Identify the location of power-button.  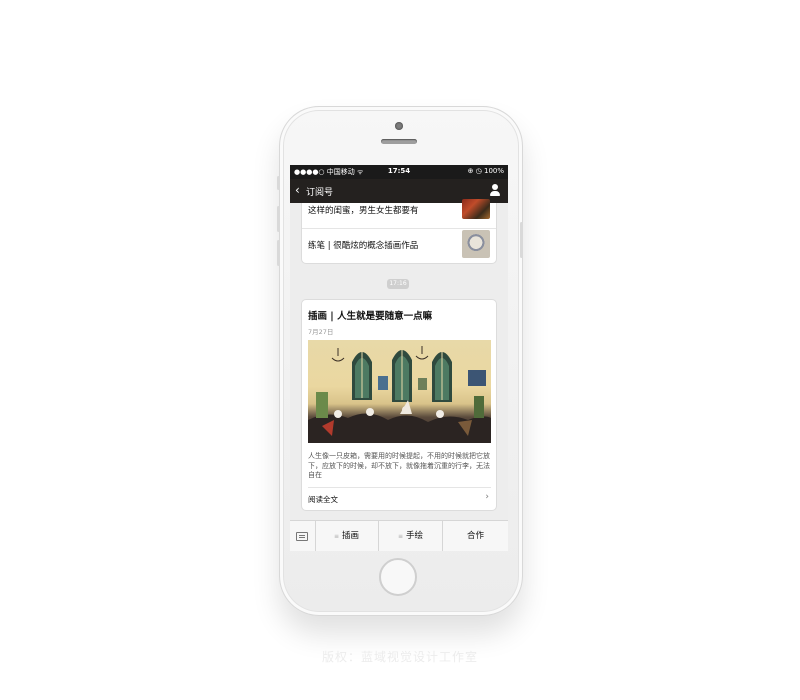
(521, 240).